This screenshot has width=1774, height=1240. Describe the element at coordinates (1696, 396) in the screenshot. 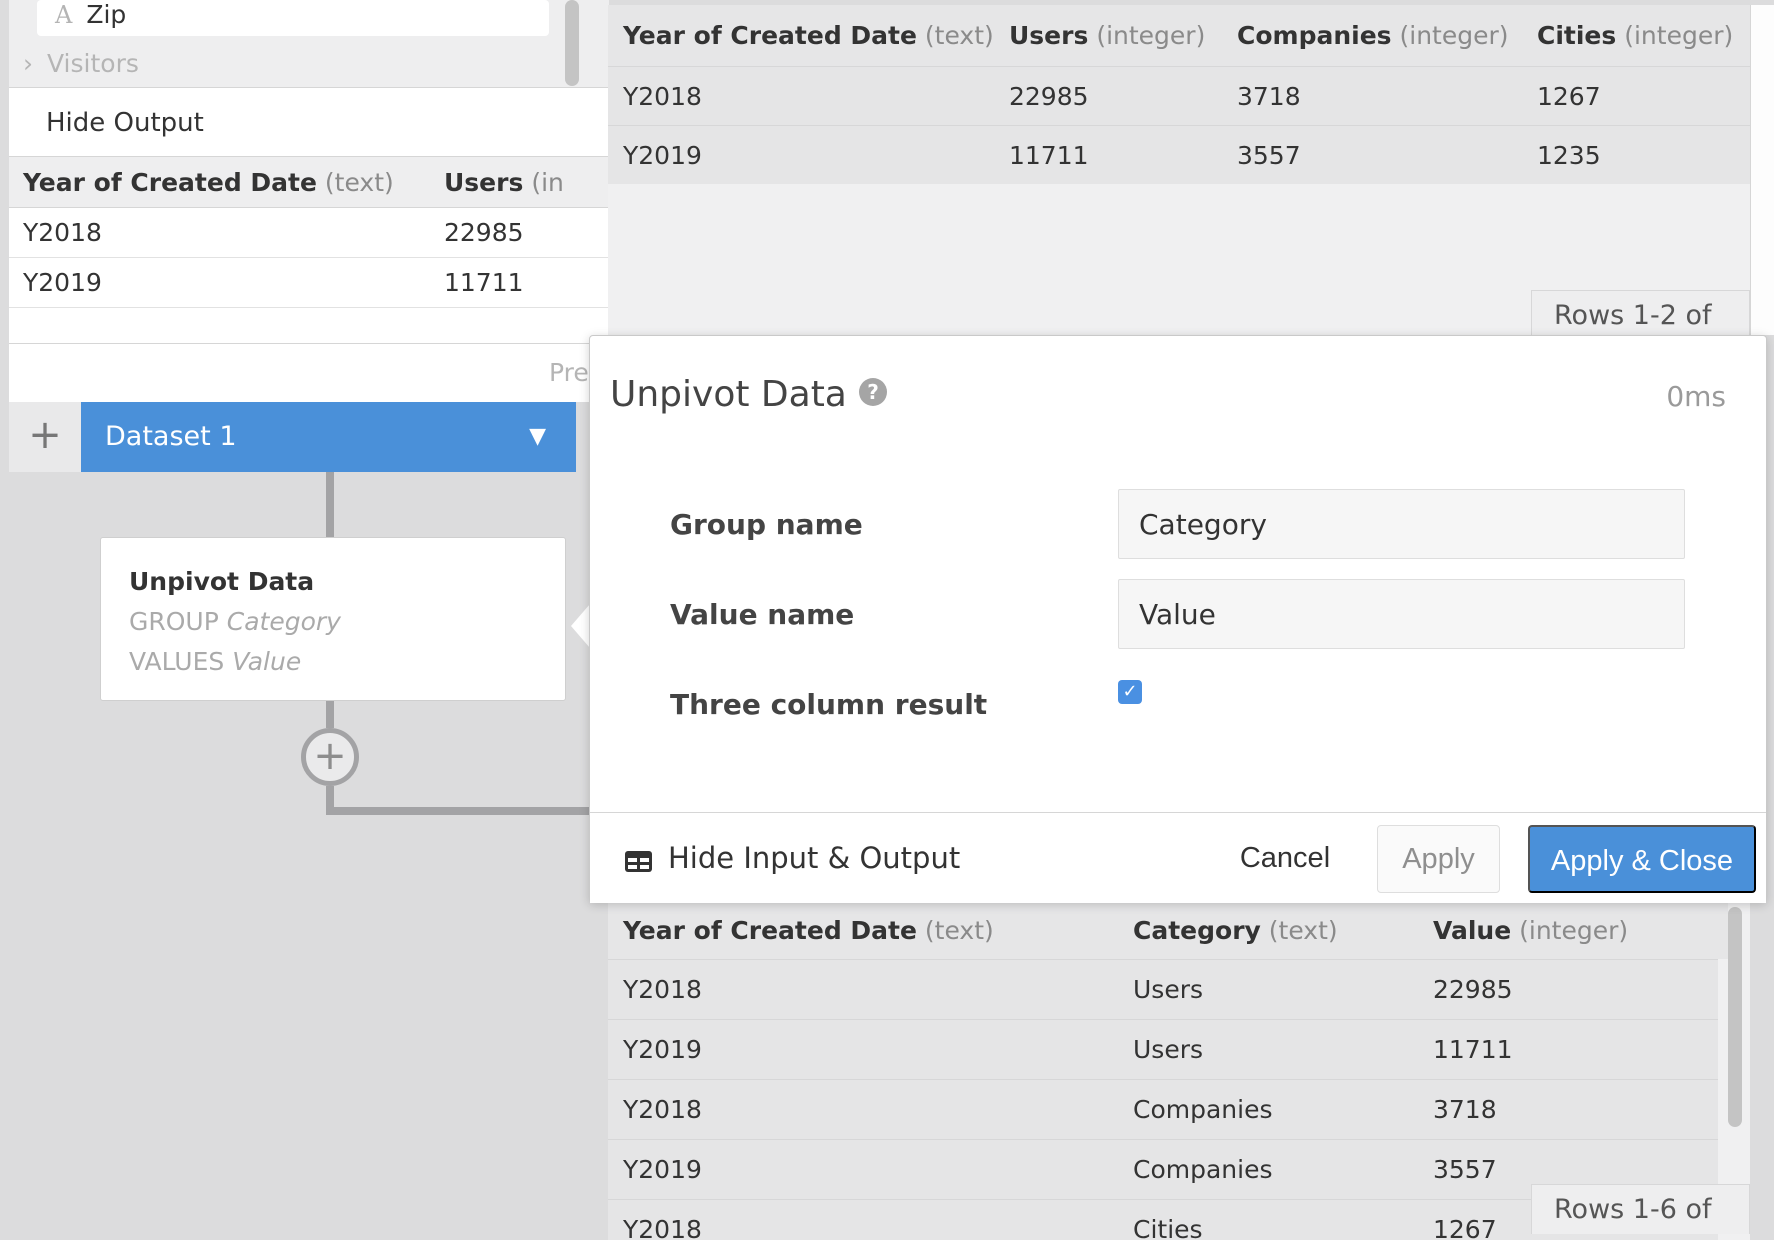

I see `timing-label: 0ms` at that location.